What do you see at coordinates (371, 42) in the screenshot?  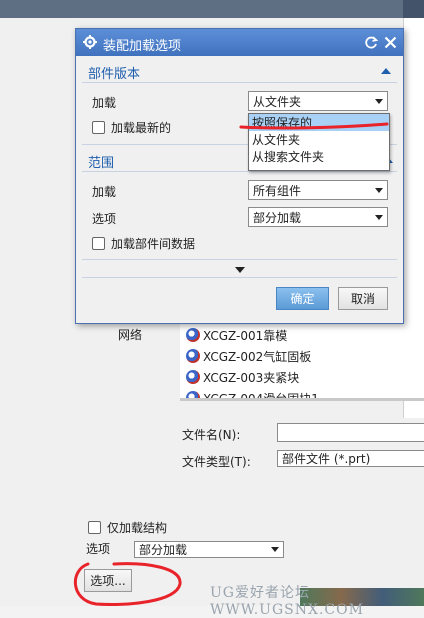 I see `reset-icon` at bounding box center [371, 42].